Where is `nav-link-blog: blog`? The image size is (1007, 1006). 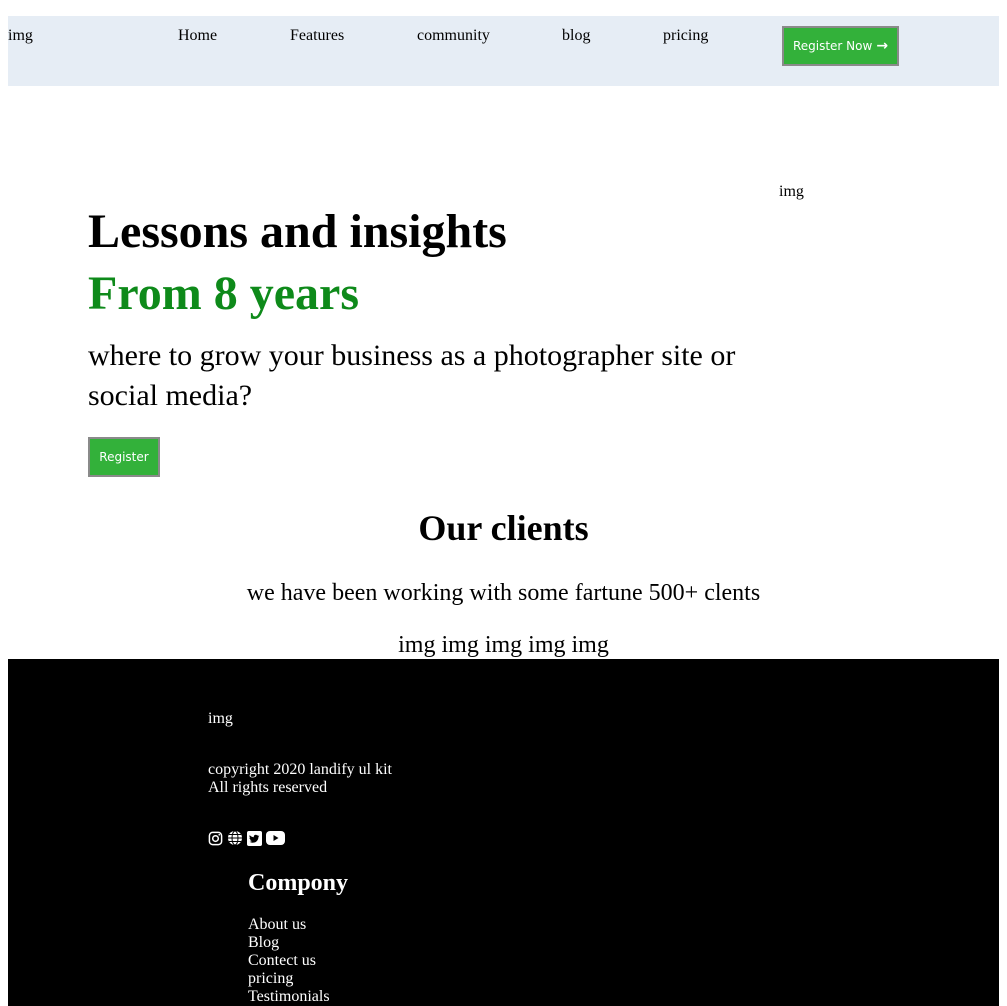 nav-link-blog: blog is located at coordinates (576, 36).